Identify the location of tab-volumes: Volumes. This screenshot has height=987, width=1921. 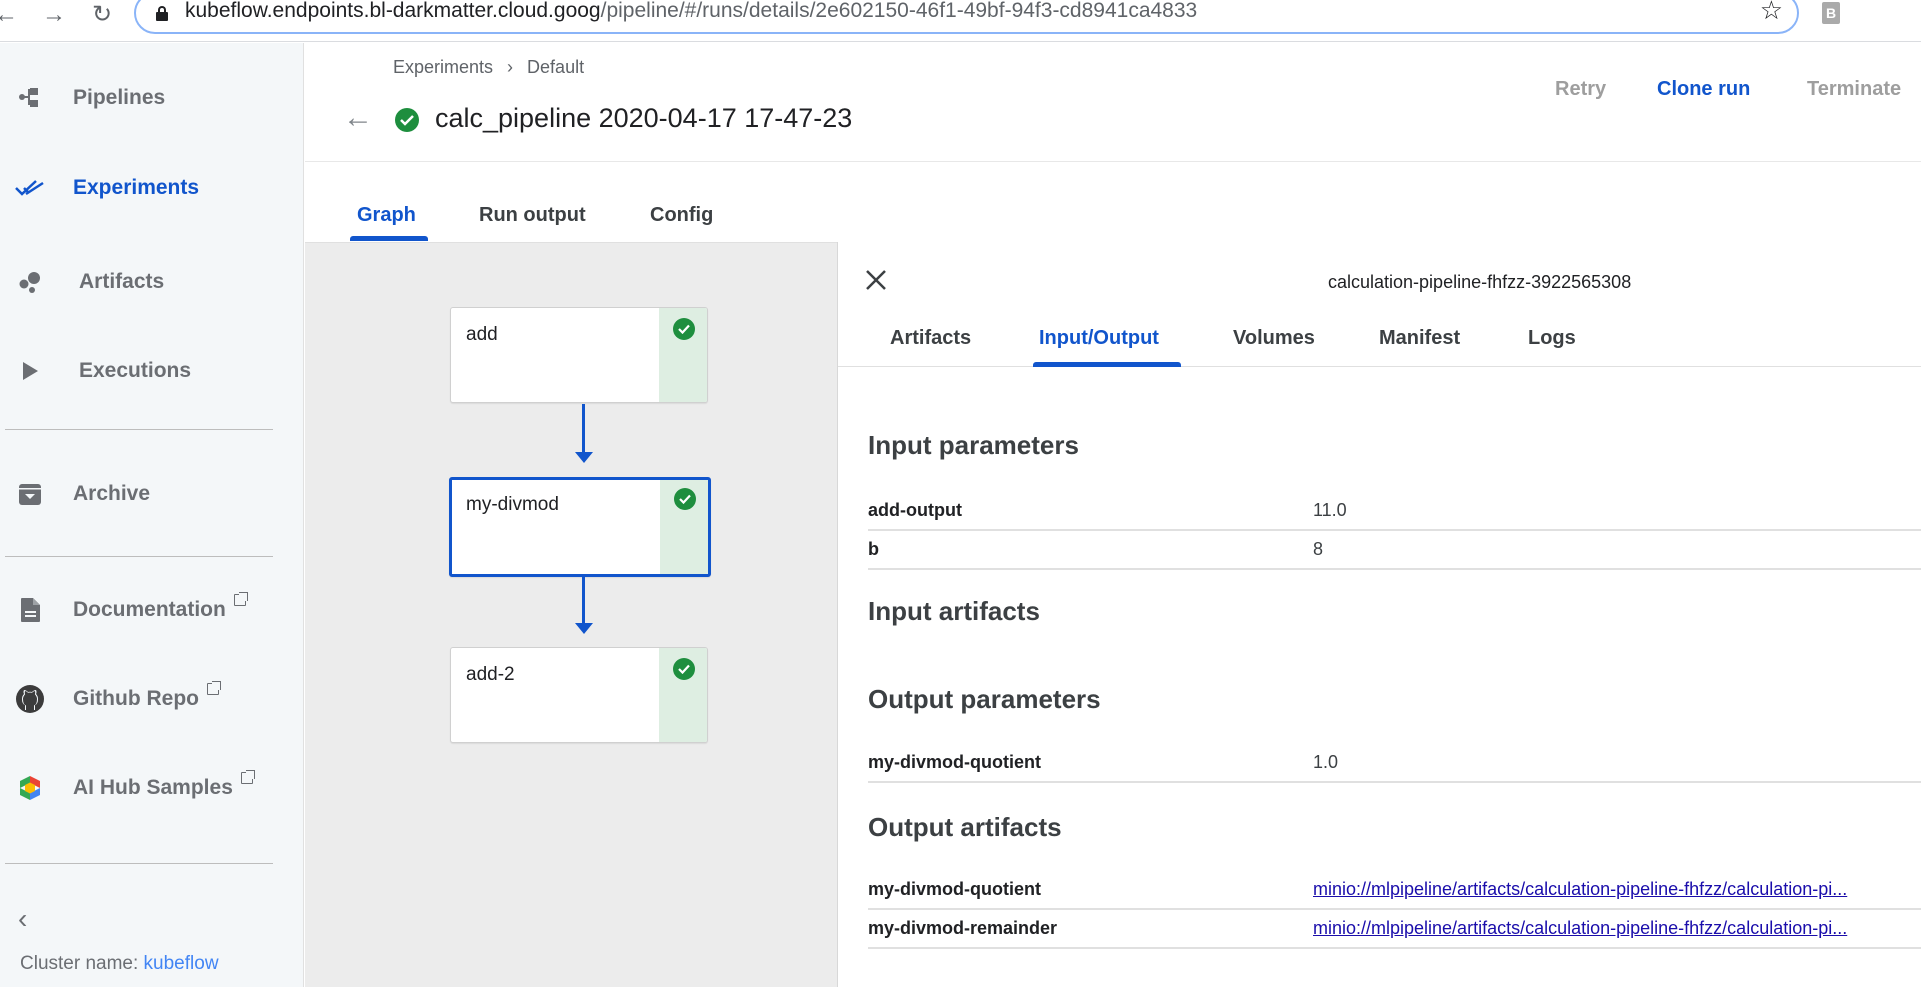
(1274, 338).